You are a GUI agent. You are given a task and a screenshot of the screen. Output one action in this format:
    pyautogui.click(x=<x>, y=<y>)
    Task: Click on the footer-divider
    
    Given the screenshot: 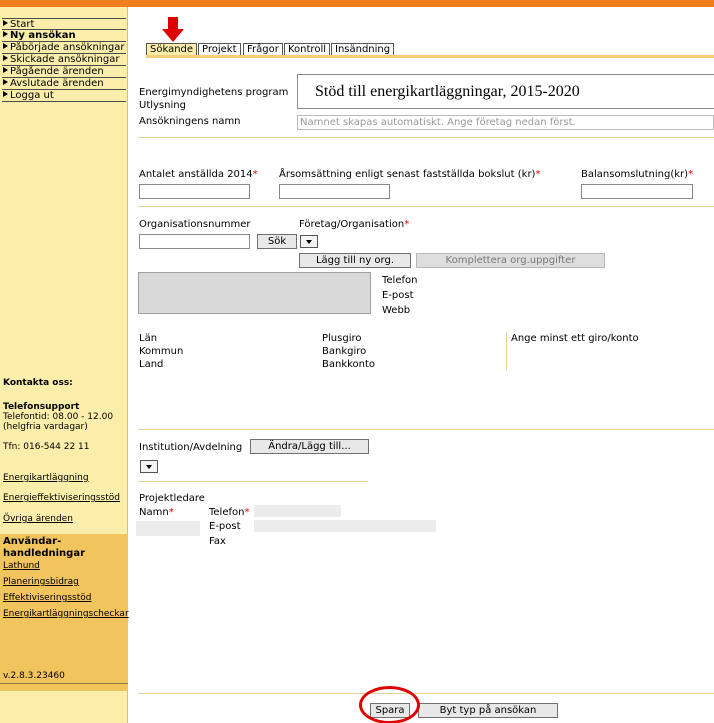 What is the action you would take?
    pyautogui.click(x=426, y=693)
    